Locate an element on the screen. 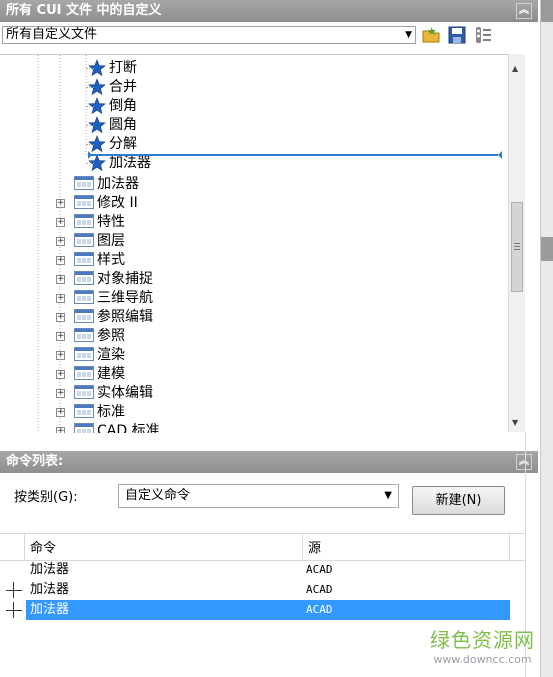  tree-toolbar-item: 渲染 is located at coordinates (99, 355).